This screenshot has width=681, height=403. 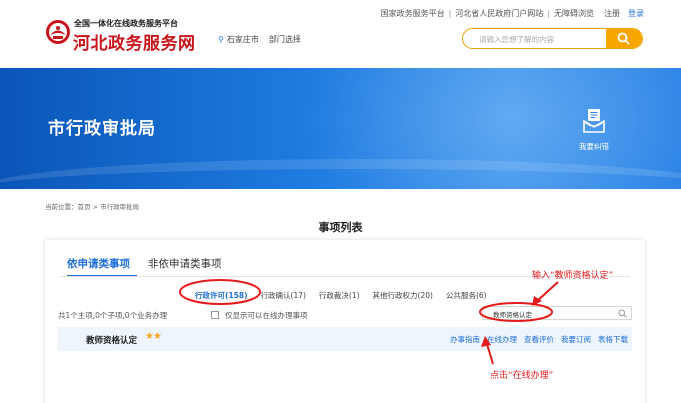 What do you see at coordinates (221, 39) in the screenshot?
I see `location-pin-icon: ⚲` at bounding box center [221, 39].